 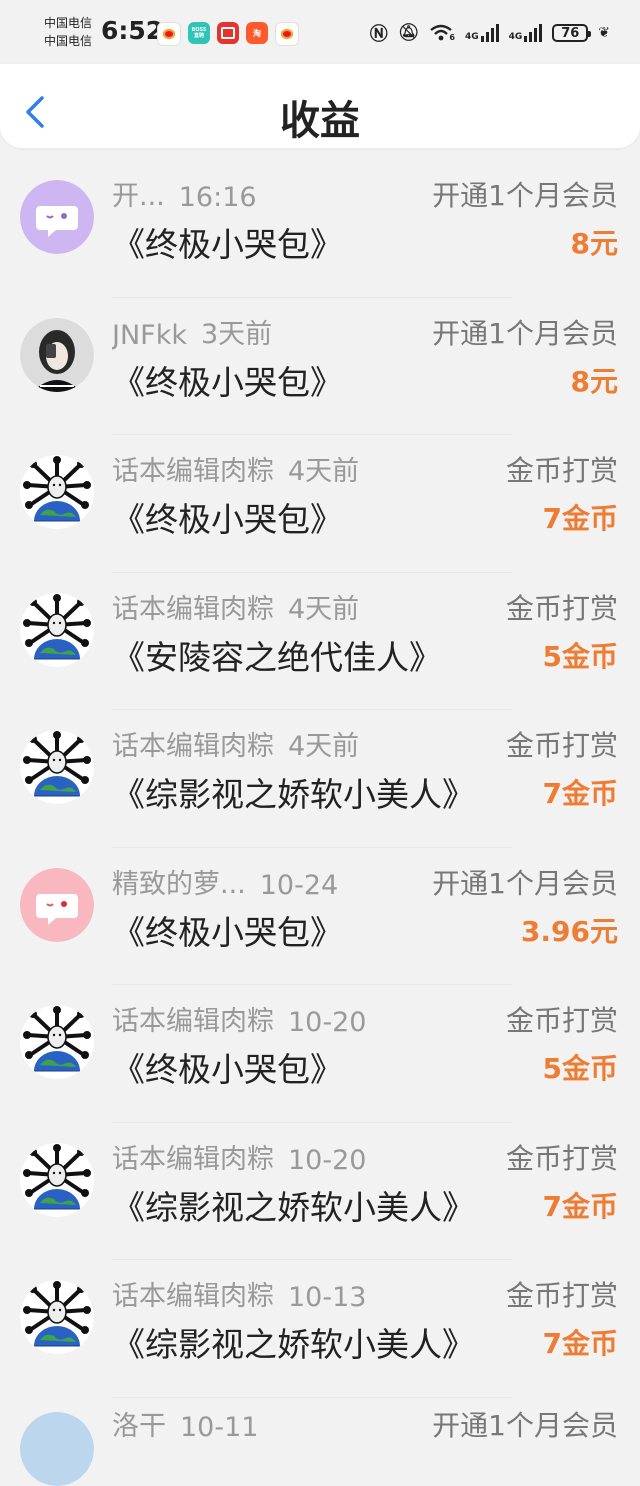 I want to click on list-item: 开... 16:16 《终极小哭包》 开通1个月会员 8元, so click(x=320, y=229).